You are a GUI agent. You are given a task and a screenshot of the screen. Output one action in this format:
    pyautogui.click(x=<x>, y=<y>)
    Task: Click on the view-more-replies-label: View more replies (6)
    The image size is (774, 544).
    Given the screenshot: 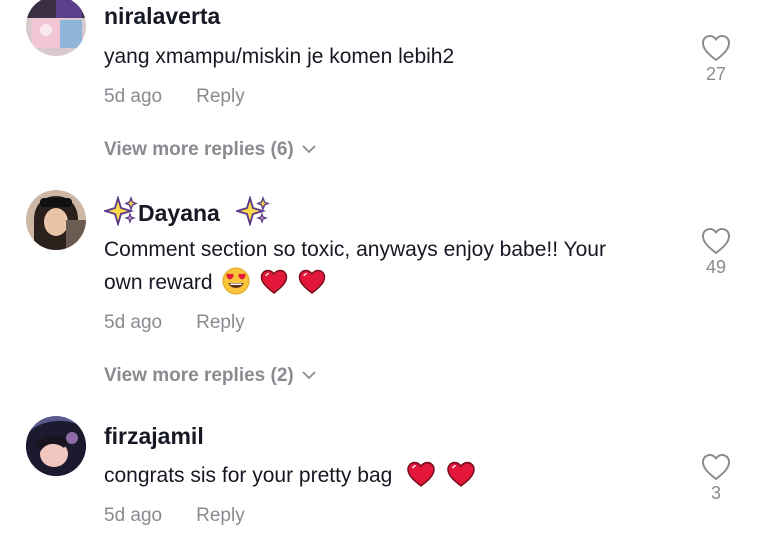 What is the action you would take?
    pyautogui.click(x=199, y=149)
    